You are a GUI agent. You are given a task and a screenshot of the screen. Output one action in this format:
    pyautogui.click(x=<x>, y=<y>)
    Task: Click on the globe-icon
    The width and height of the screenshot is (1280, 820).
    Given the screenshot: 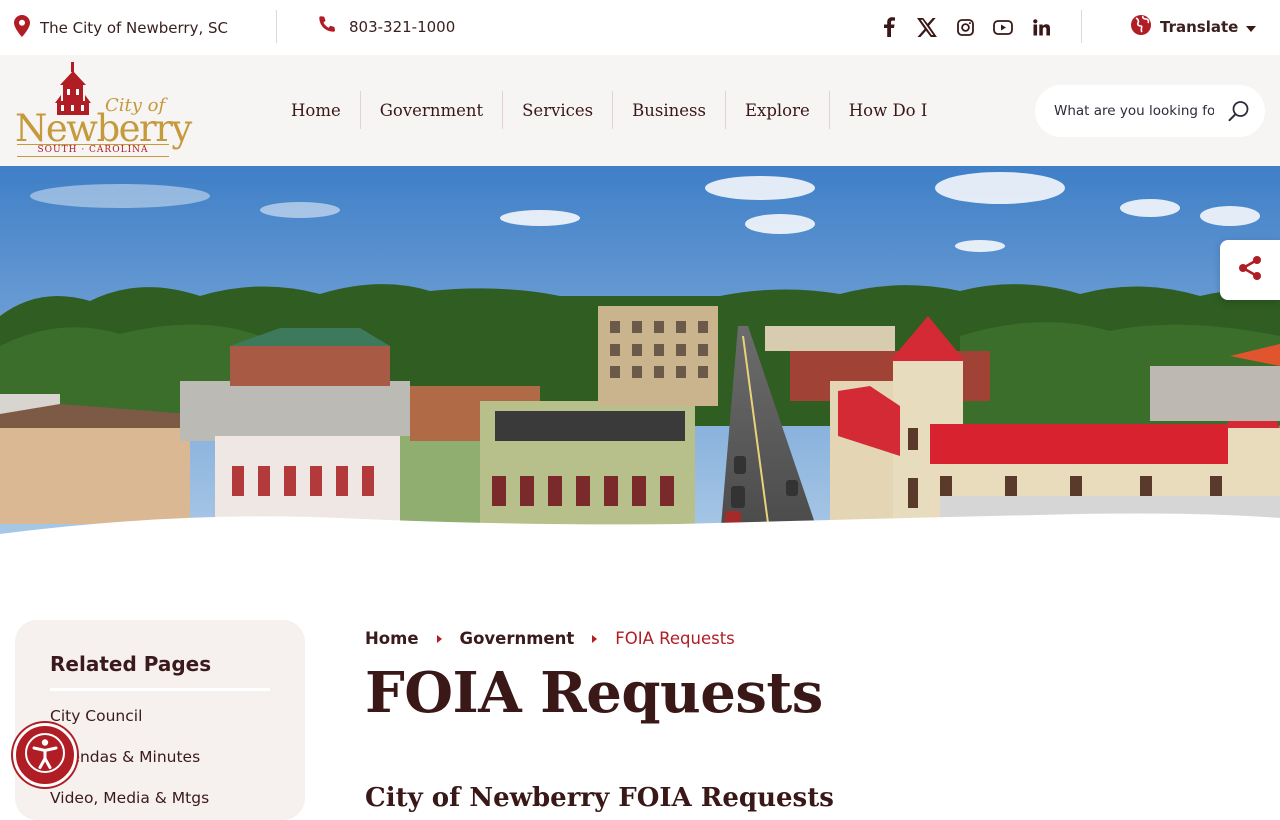 What is the action you would take?
    pyautogui.click(x=1141, y=27)
    